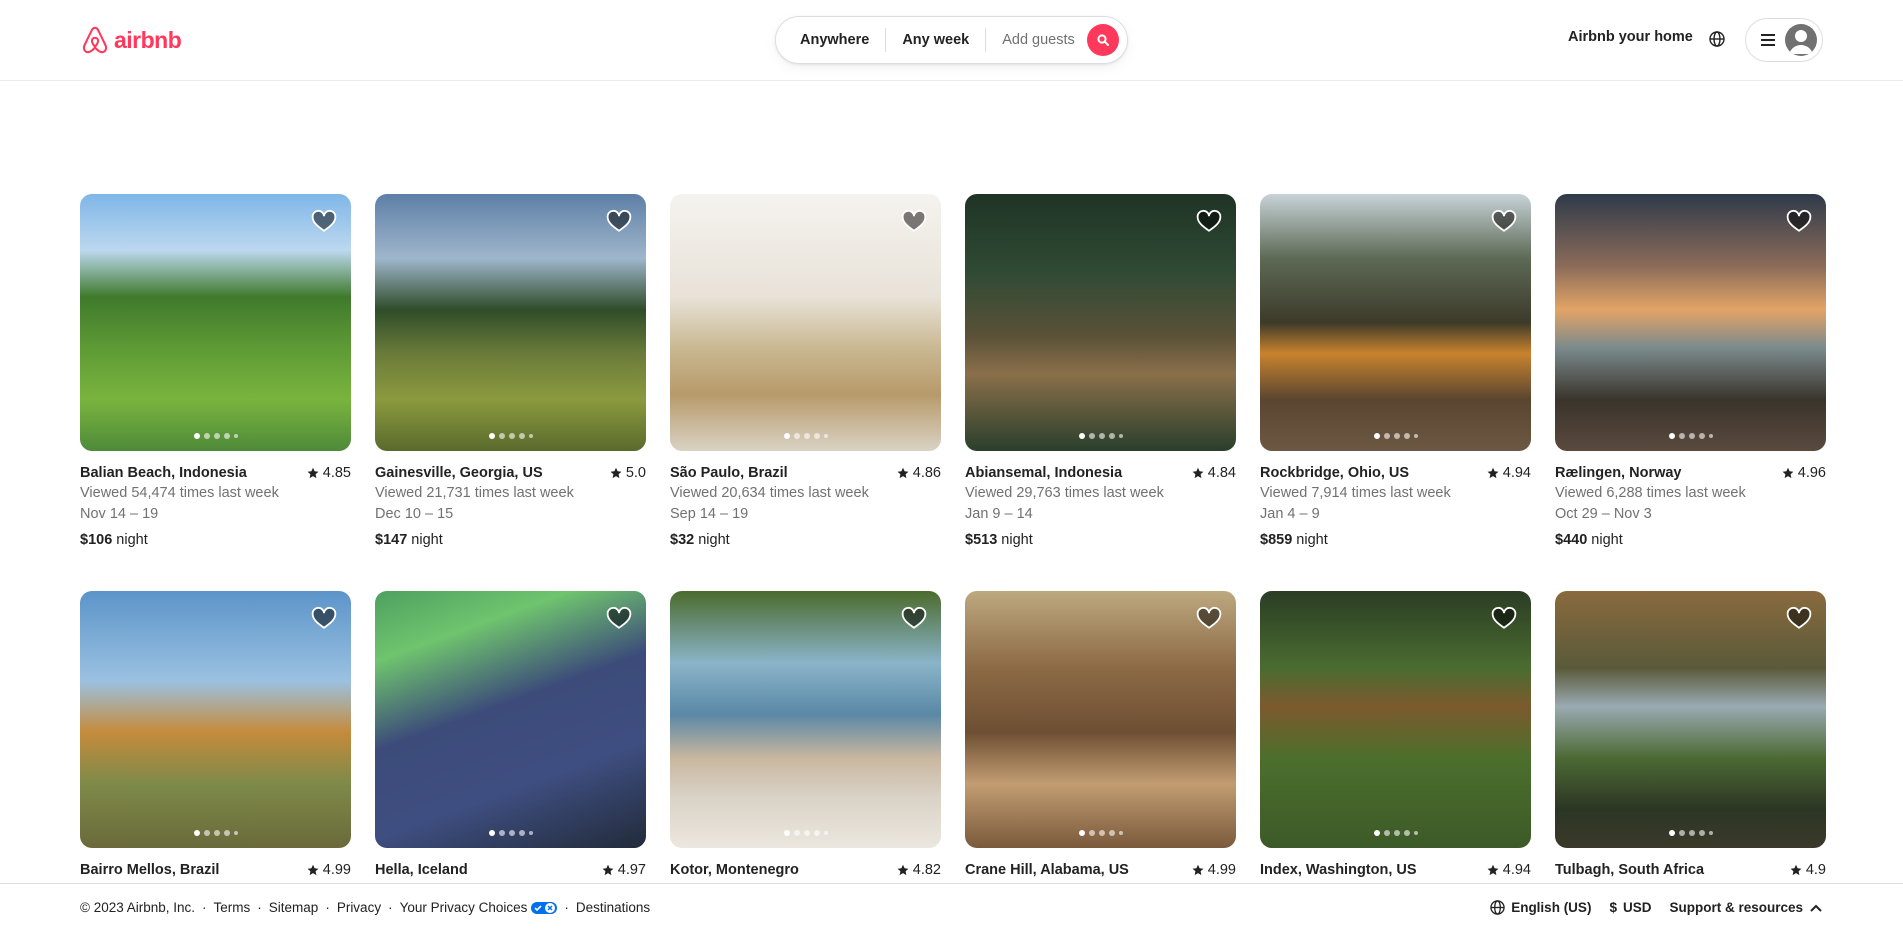 This screenshot has height=931, width=1903. Describe the element at coordinates (919, 870) in the screenshot. I see `listing-rating: 4.82` at that location.